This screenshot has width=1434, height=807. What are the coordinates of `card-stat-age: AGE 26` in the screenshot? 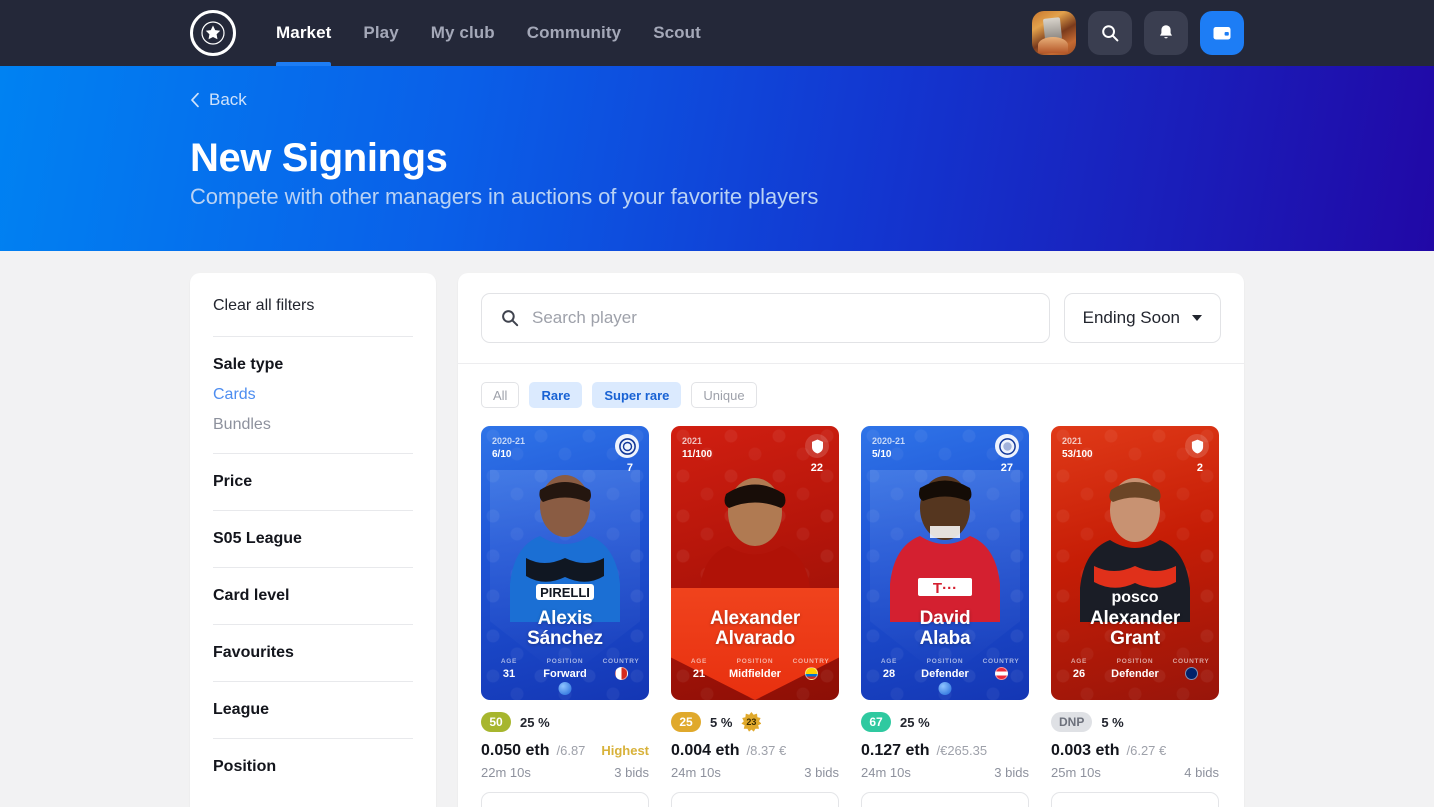 It's located at (1079, 669).